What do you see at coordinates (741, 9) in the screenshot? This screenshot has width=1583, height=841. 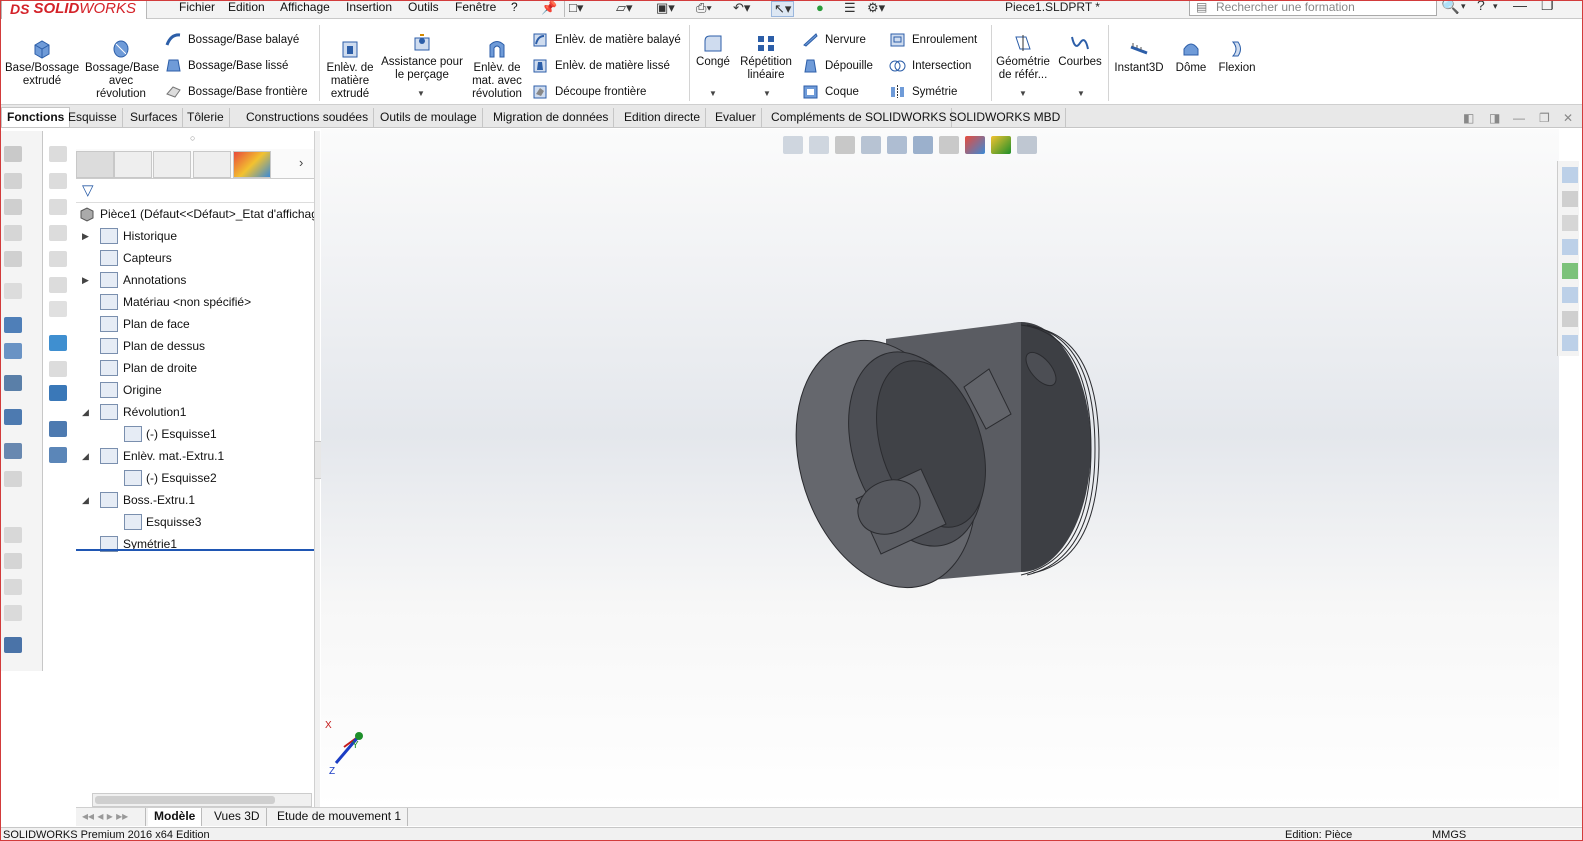 I see `undo-icon: ↶▾` at bounding box center [741, 9].